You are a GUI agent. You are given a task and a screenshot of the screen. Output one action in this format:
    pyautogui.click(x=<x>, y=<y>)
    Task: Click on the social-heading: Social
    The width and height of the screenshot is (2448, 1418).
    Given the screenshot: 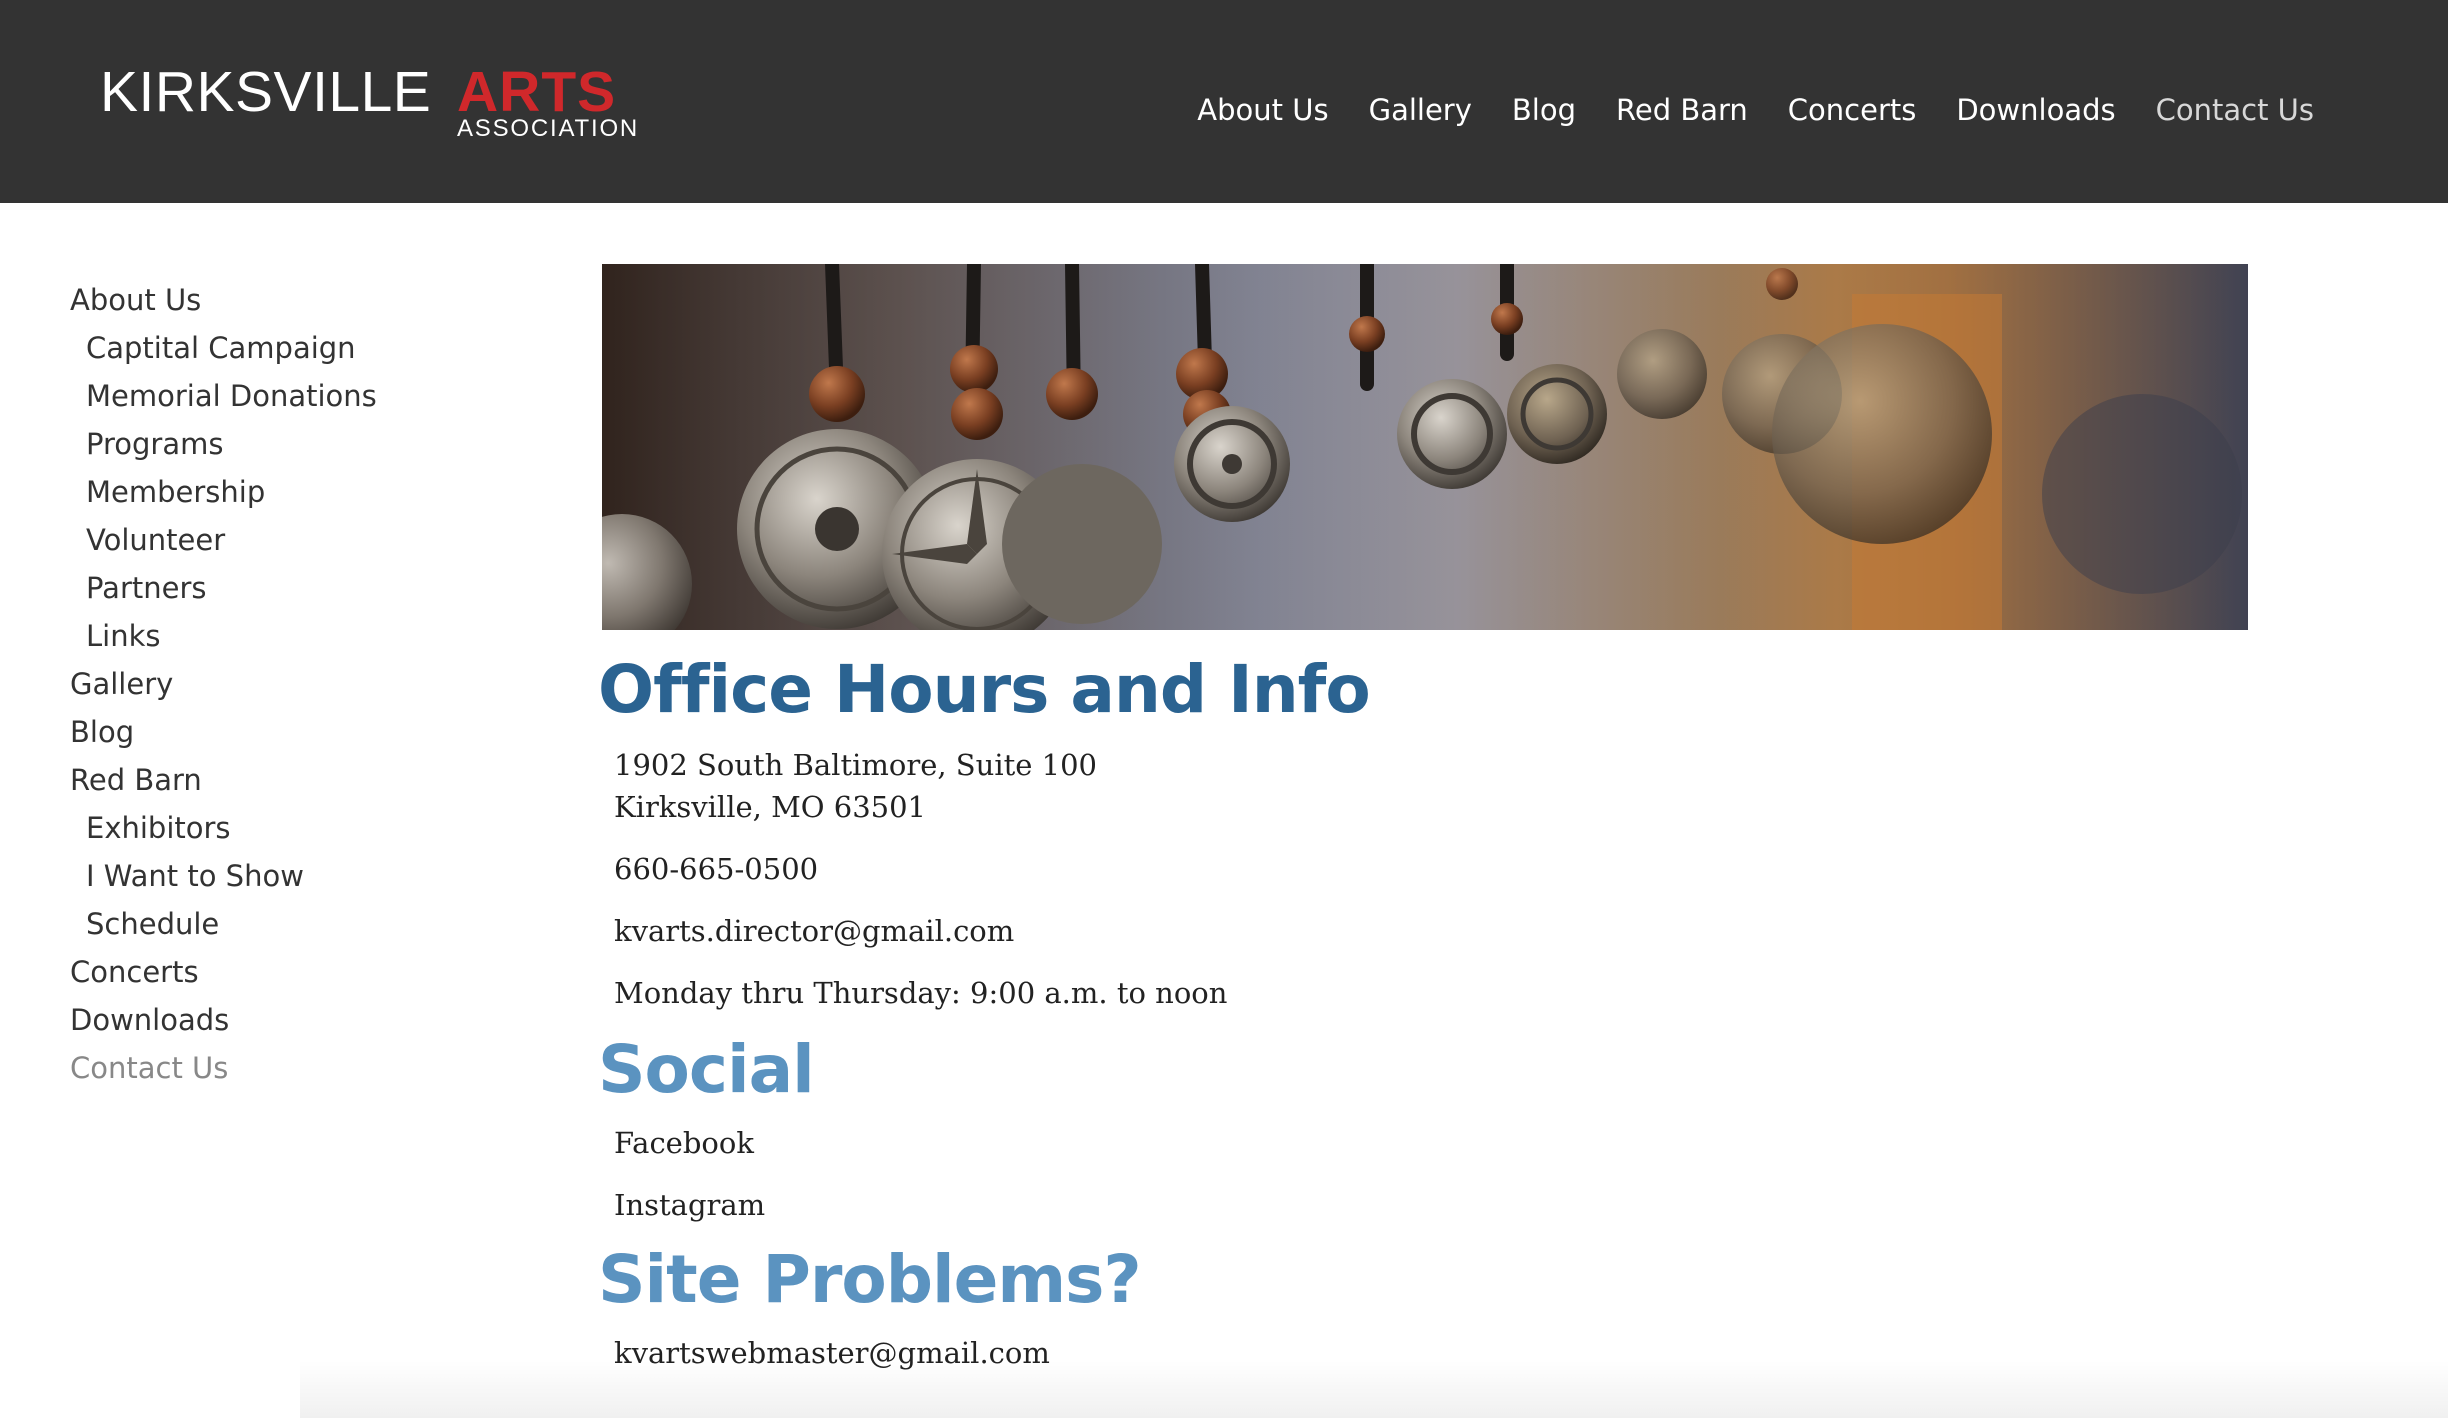 What is the action you would take?
    pyautogui.click(x=706, y=1069)
    